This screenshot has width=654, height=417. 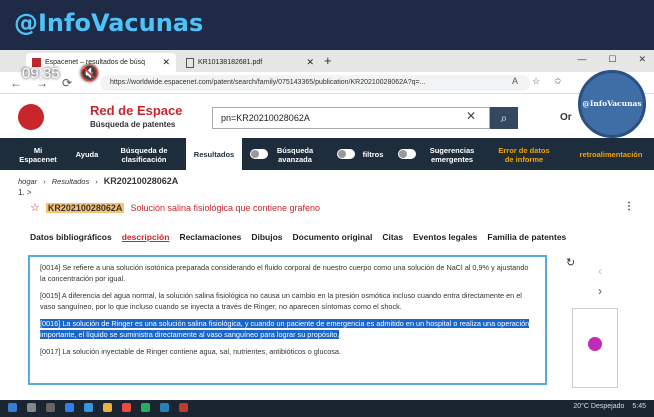 I want to click on nav-results: Resultados, so click(x=214, y=154).